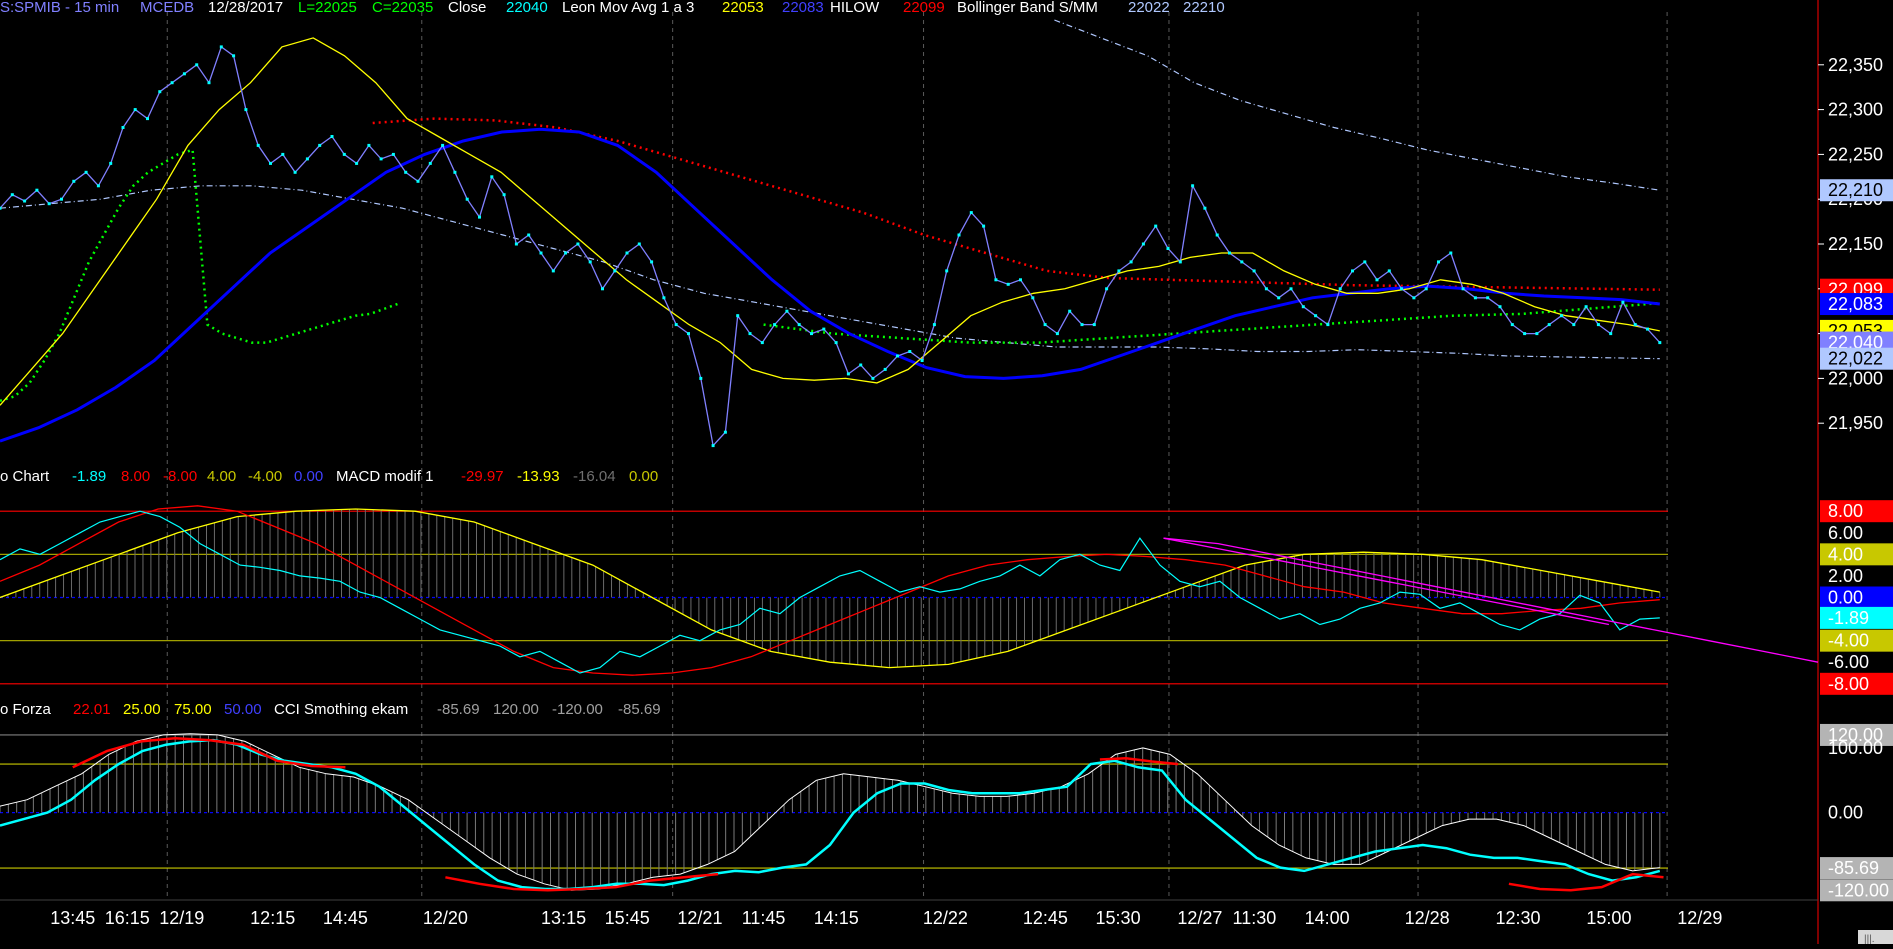 Image resolution: width=1893 pixels, height=949 pixels. Describe the element at coordinates (181, 918) in the screenshot. I see `time-tick-label: 12/19` at that location.